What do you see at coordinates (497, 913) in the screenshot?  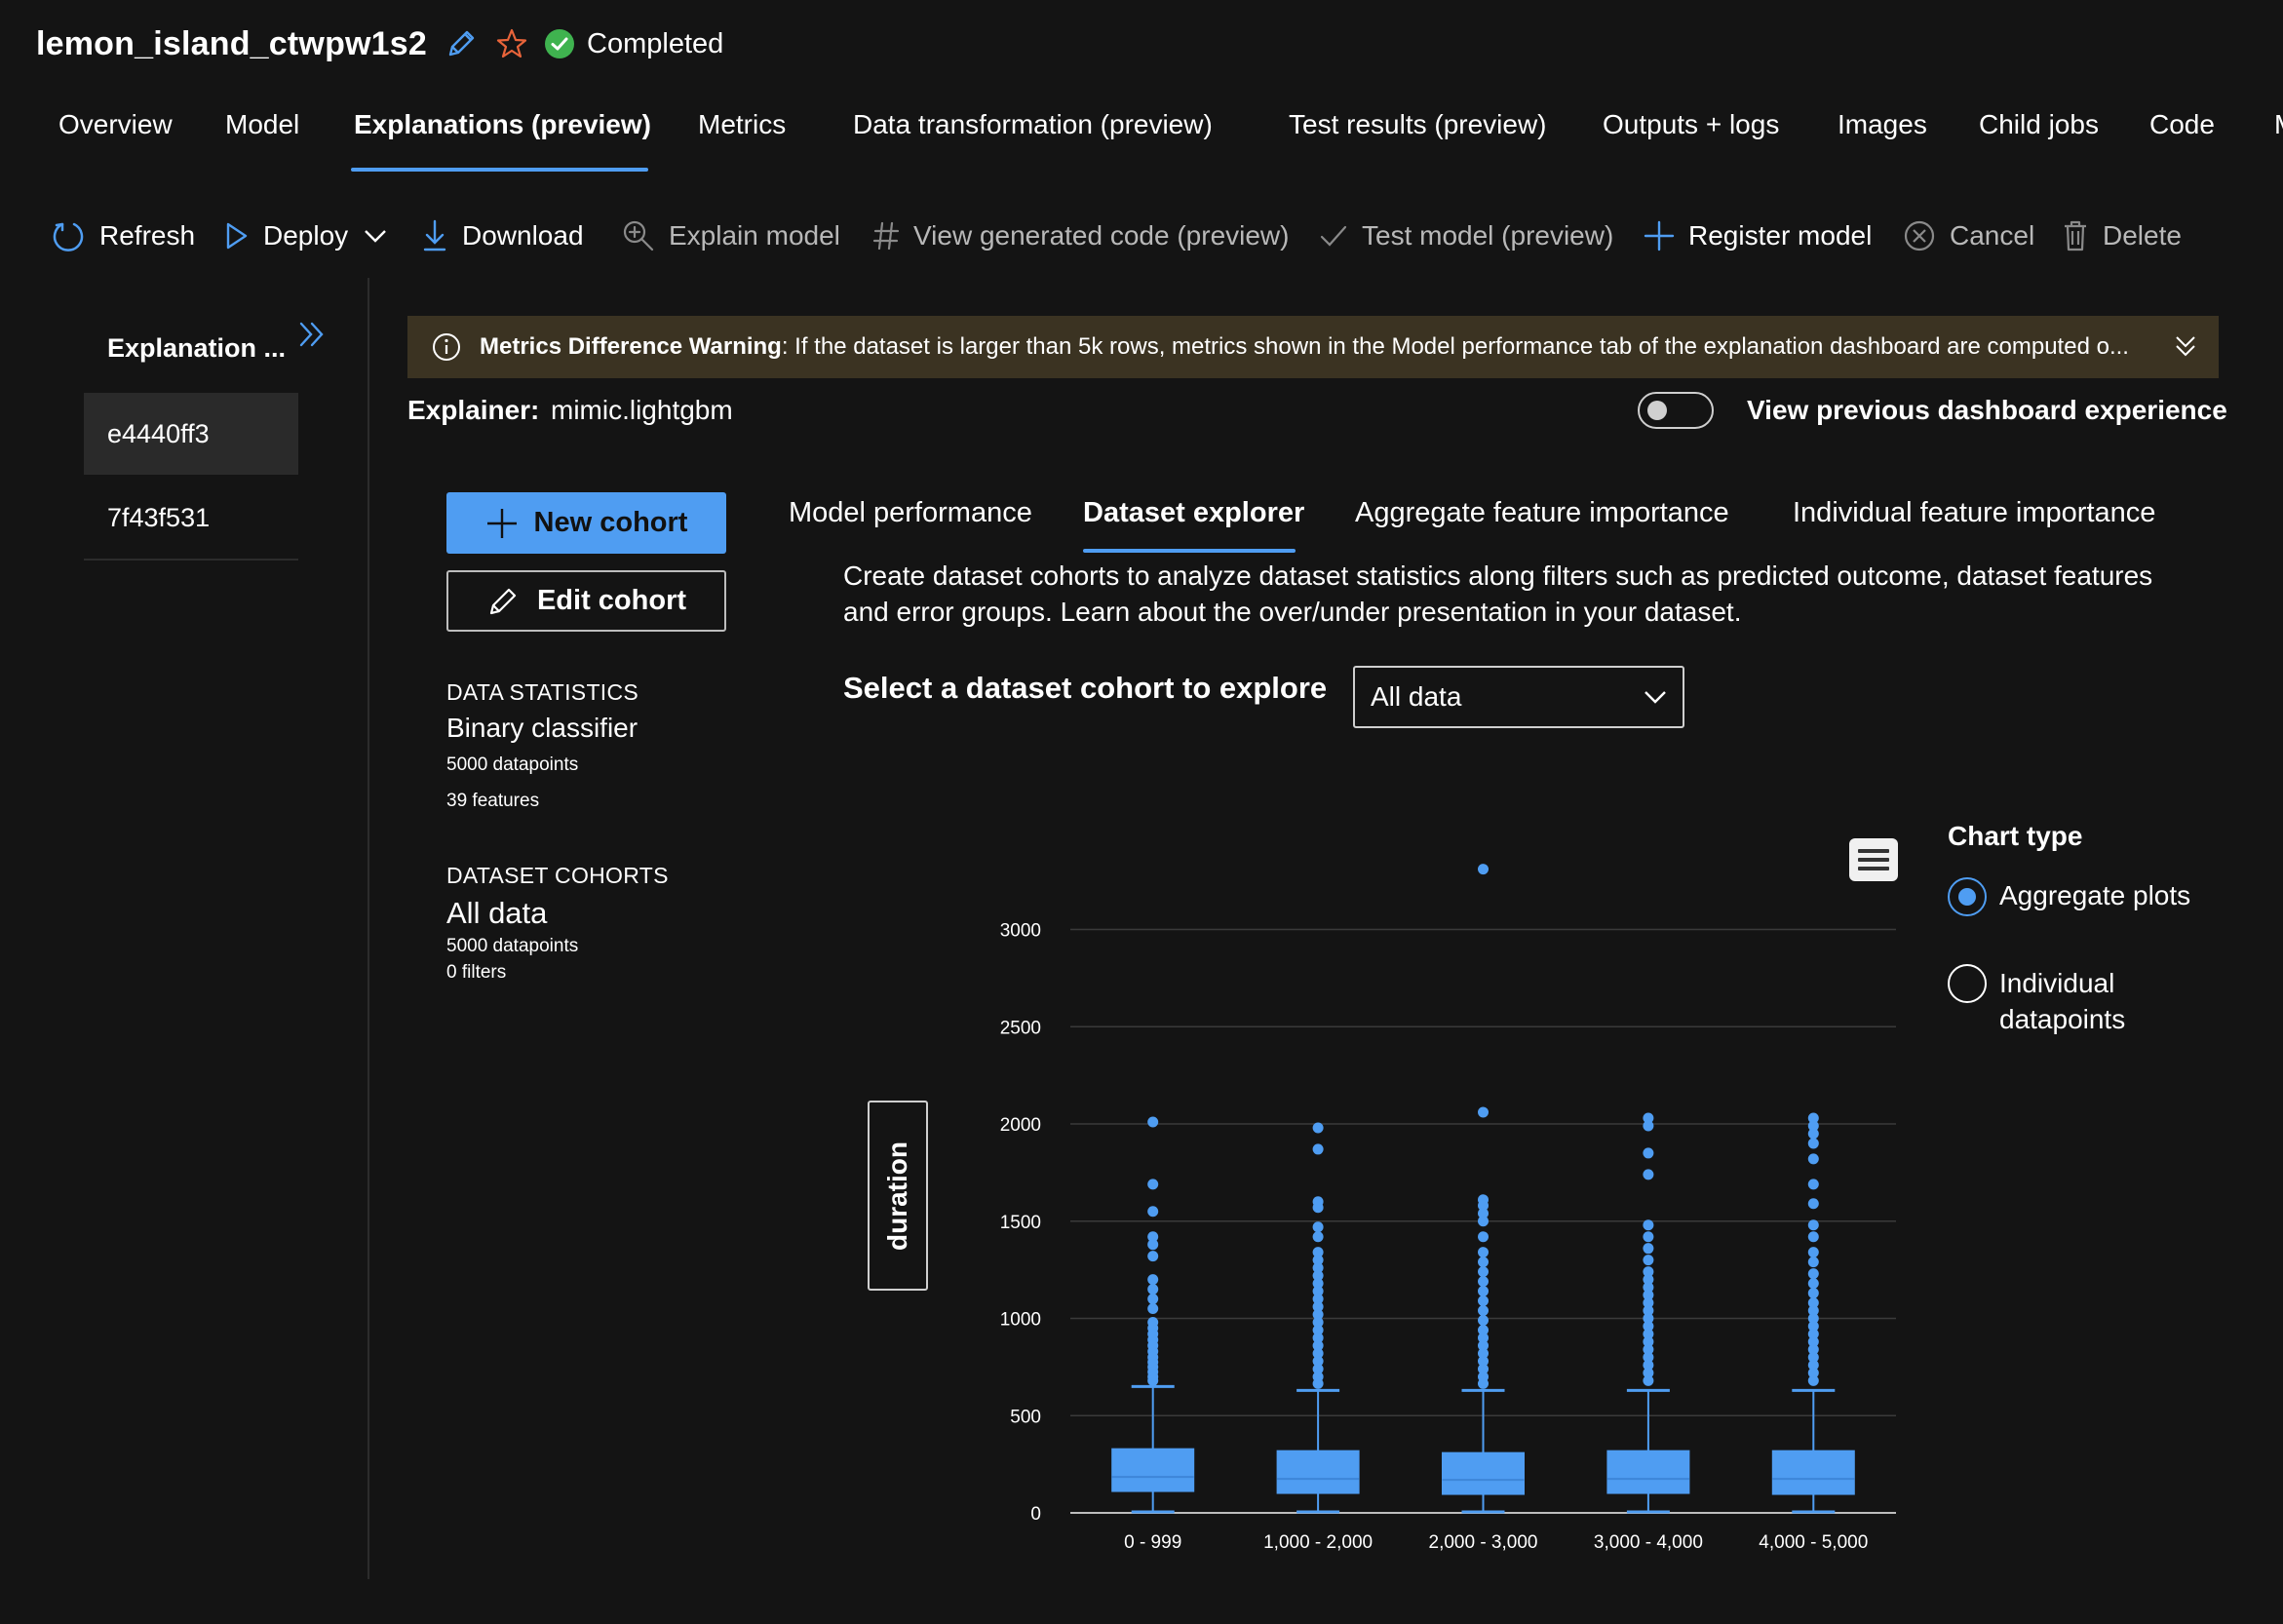 I see `cohort-name: All data` at bounding box center [497, 913].